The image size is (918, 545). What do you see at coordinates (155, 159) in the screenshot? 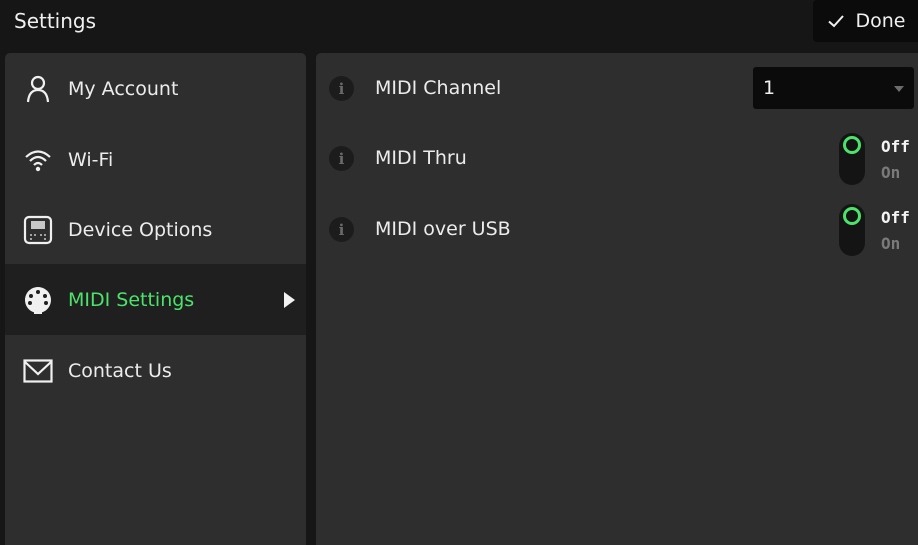
I see `sidebar-item-wifi: Wi-Fi` at bounding box center [155, 159].